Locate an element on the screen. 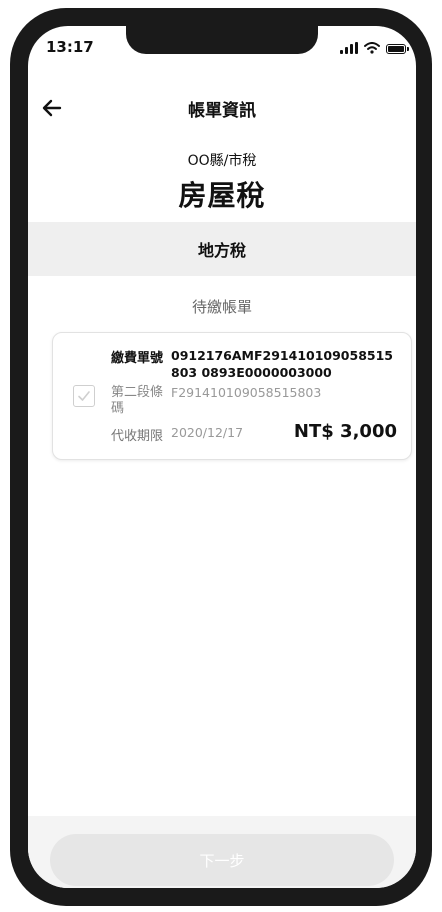 The width and height of the screenshot is (442, 912). barcode2-label: 第二段條碼 is located at coordinates (137, 400).